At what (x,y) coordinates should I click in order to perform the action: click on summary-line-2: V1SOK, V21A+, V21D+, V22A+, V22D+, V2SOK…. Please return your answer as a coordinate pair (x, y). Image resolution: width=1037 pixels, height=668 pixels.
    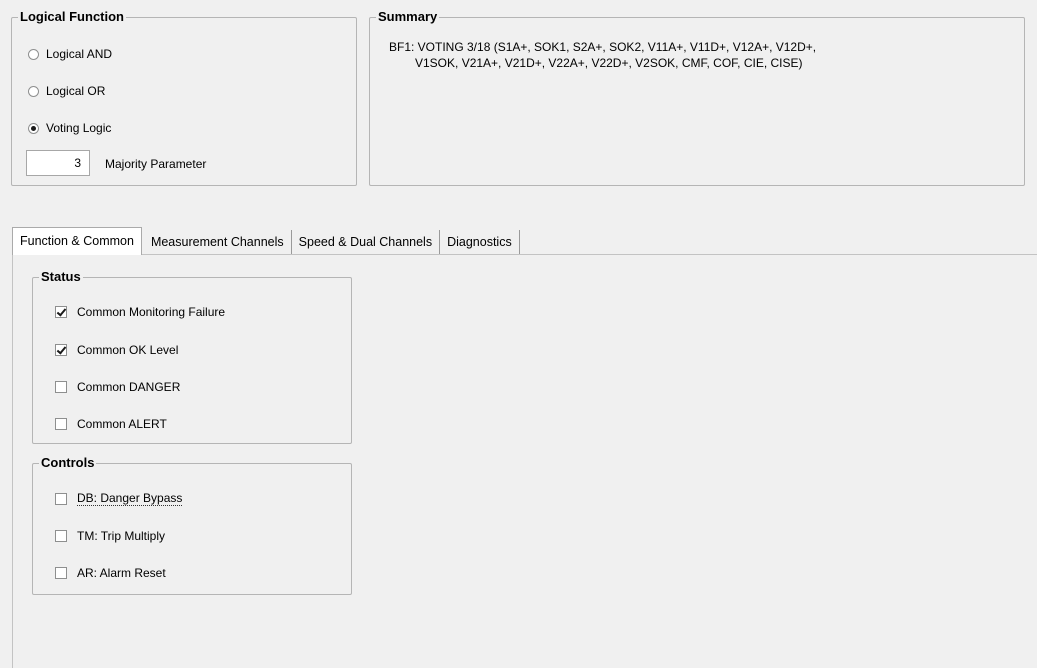
    Looking at the image, I should click on (609, 63).